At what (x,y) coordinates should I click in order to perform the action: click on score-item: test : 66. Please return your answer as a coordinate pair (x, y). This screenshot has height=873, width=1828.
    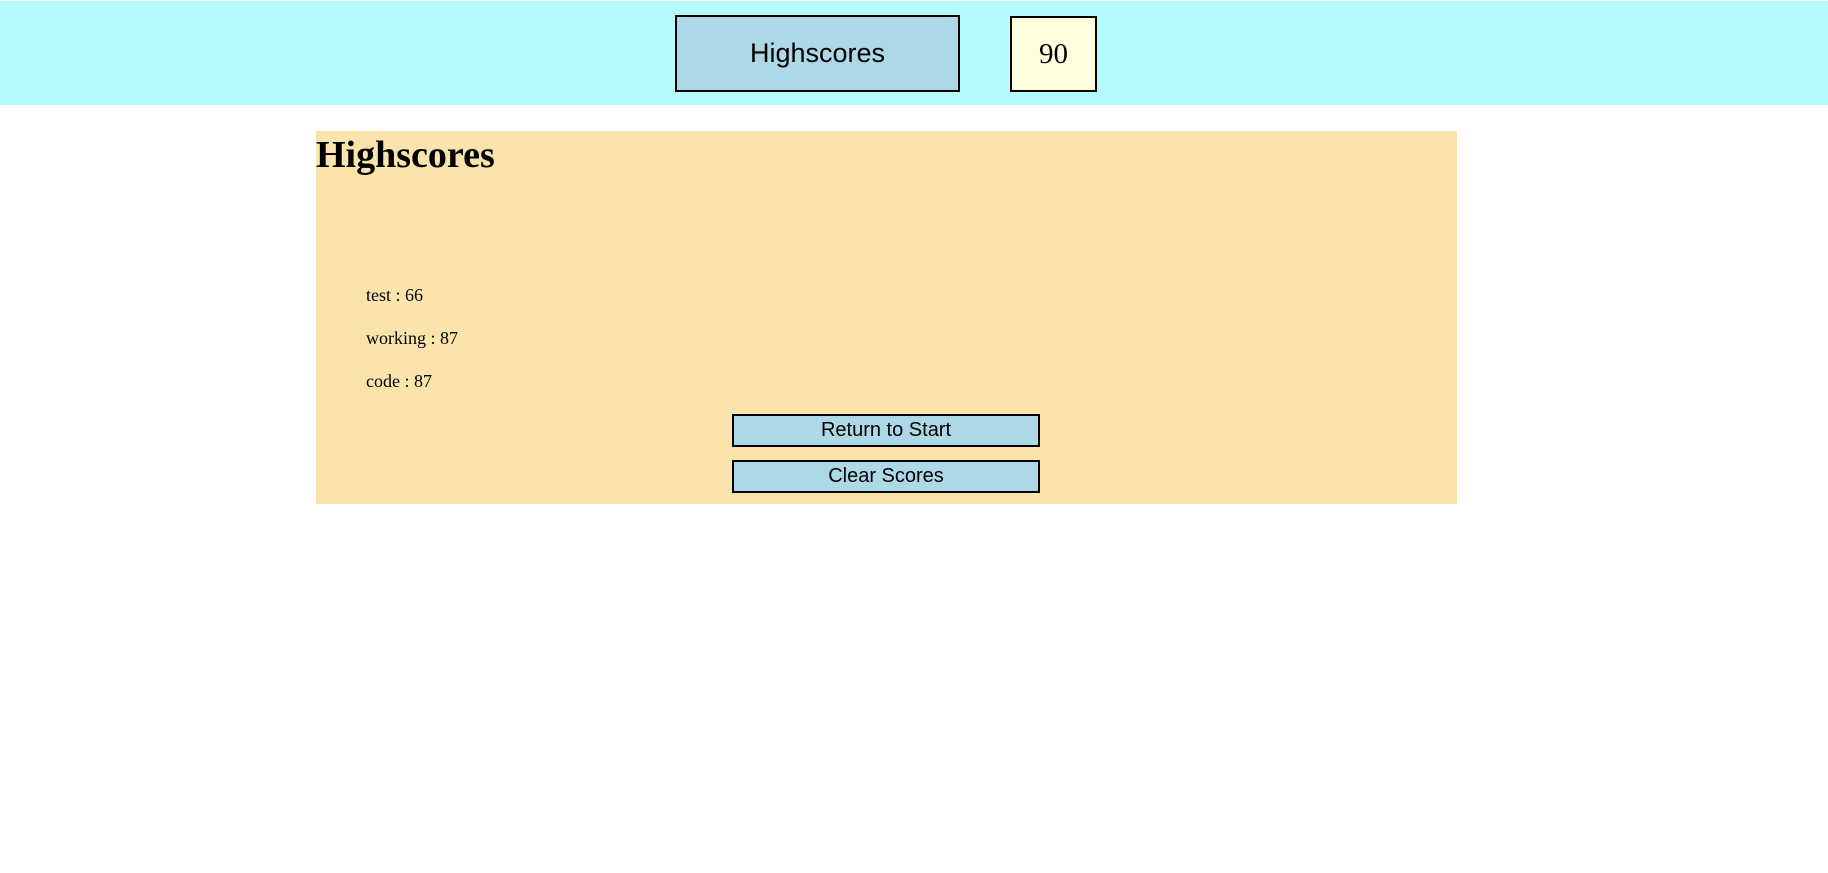
    Looking at the image, I should click on (394, 295).